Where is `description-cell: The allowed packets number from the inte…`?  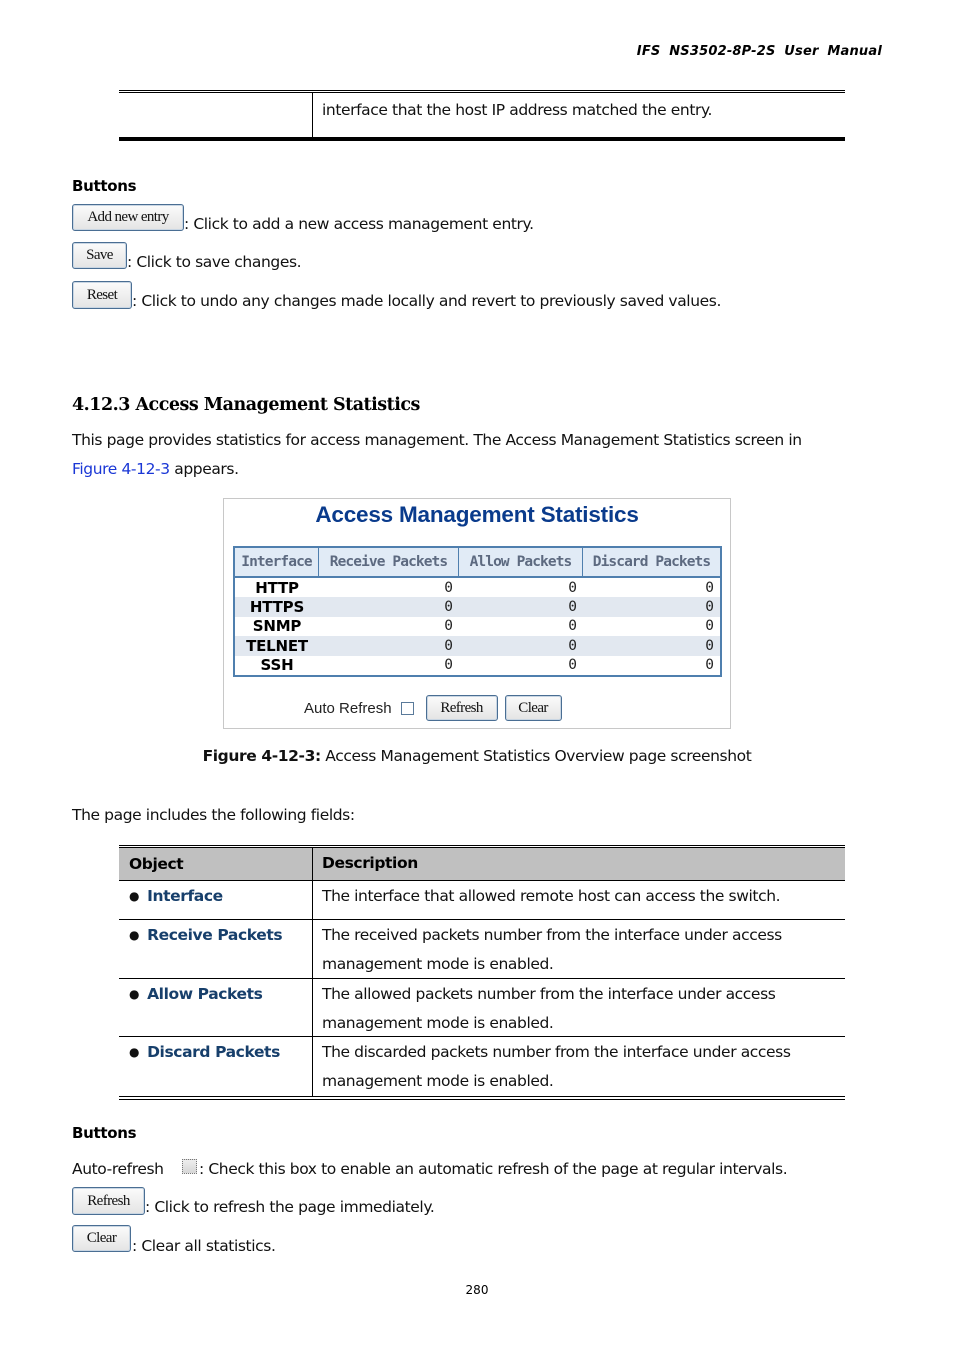
description-cell: The allowed packets number from the inte… is located at coordinates (579, 1007).